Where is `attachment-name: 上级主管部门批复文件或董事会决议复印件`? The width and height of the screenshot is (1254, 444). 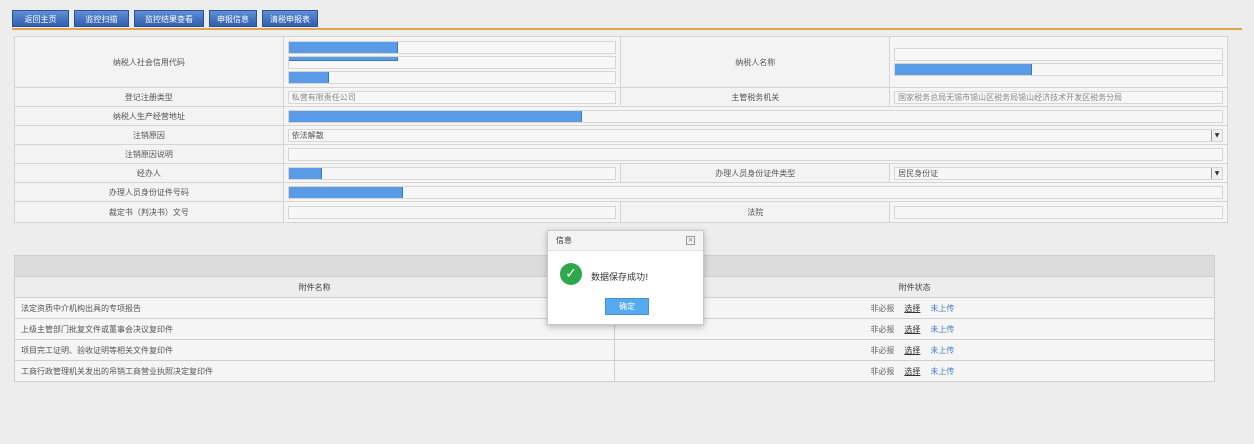 attachment-name: 上级主管部门批复文件或董事会决议复印件 is located at coordinates (314, 329).